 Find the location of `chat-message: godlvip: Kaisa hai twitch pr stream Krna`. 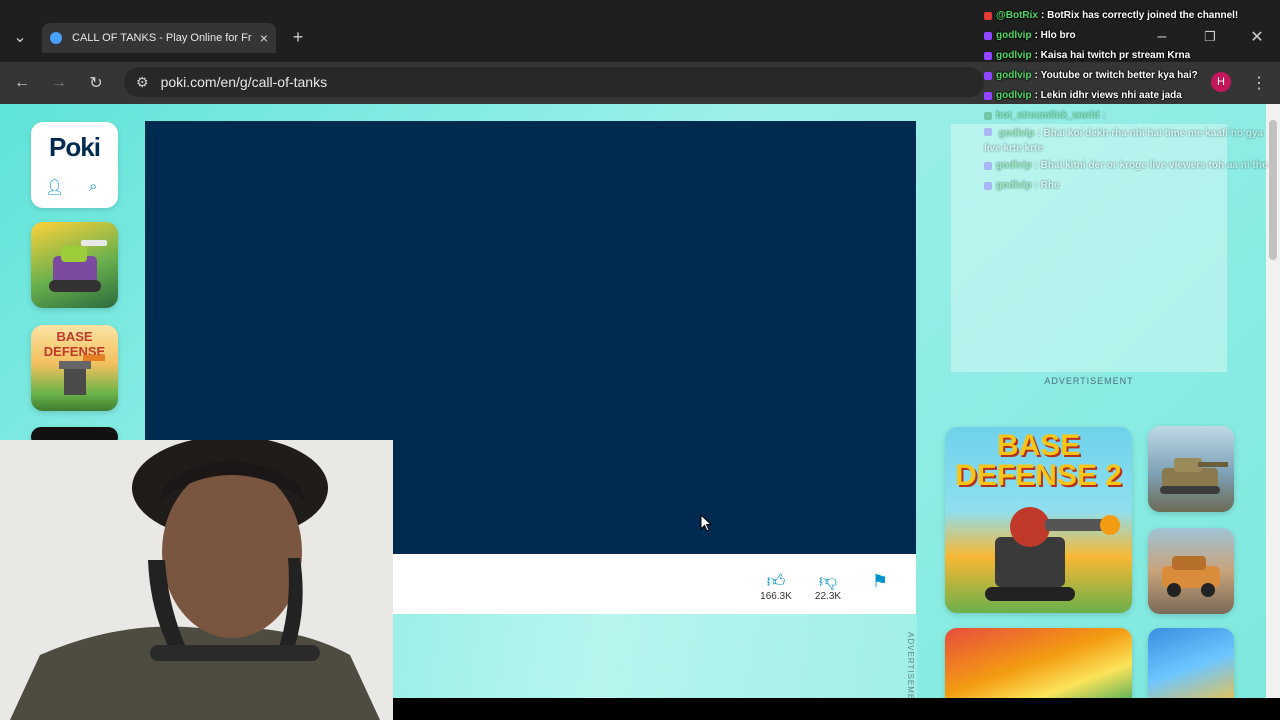

chat-message: godlvip: Kaisa hai twitch pr stream Krna is located at coordinates (1132, 56).